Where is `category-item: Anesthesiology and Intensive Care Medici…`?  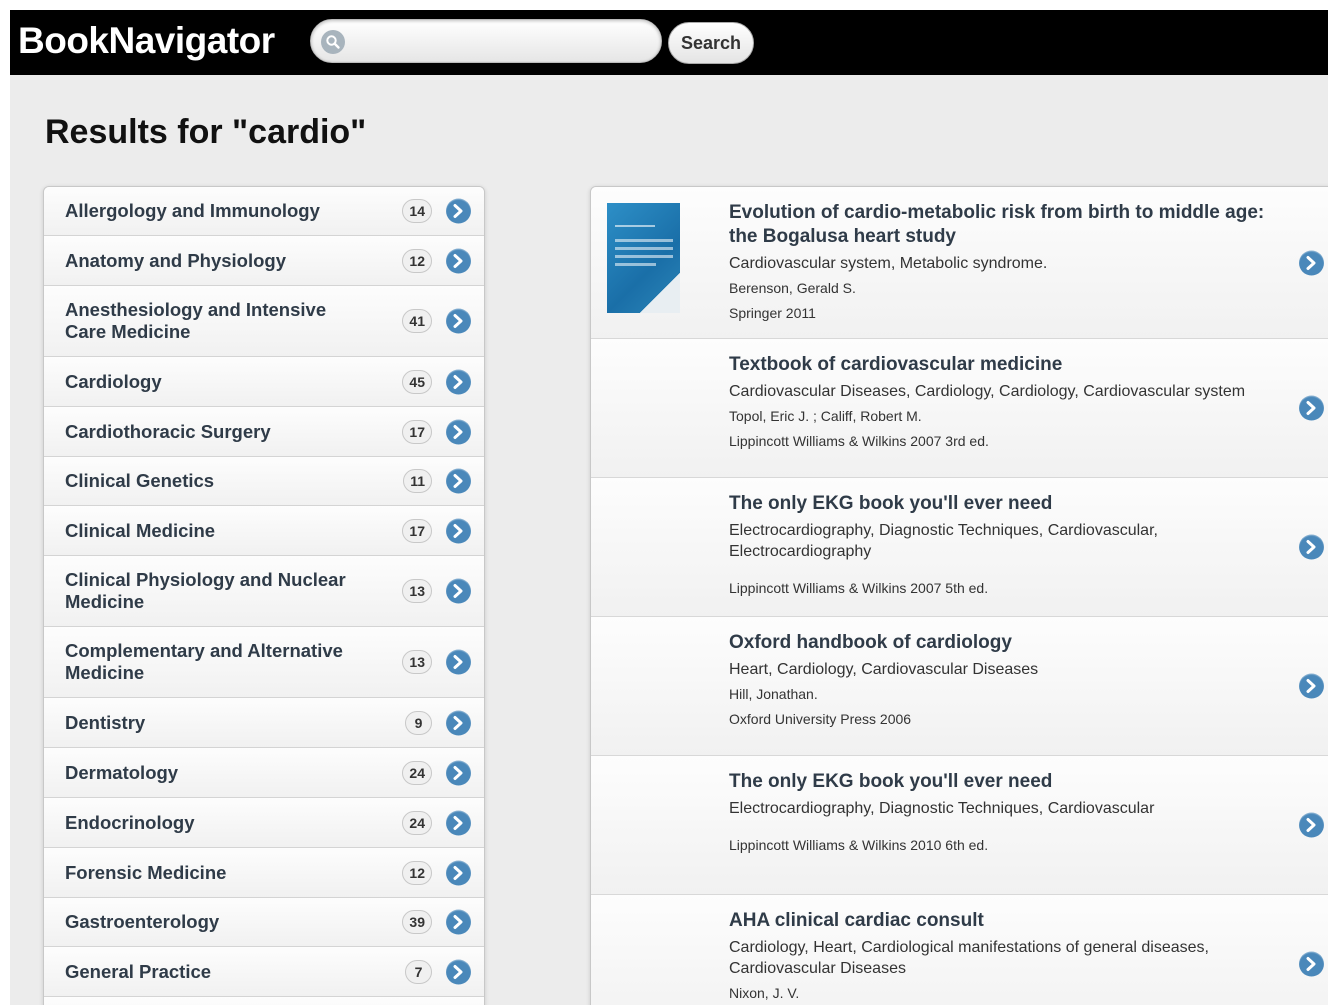 category-item: Anesthesiology and Intensive Care Medici… is located at coordinates (264, 321).